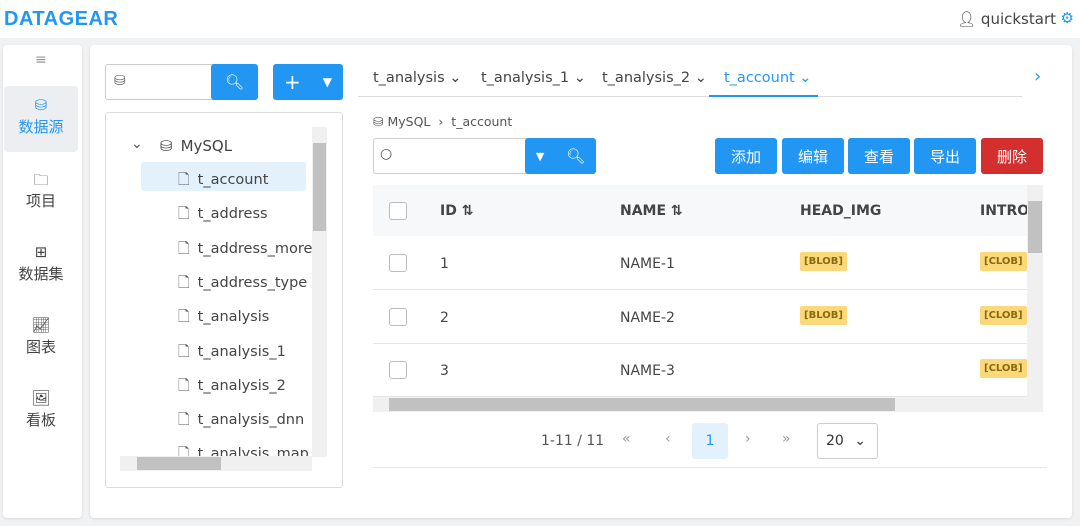  I want to click on sidebar-item-dashboard: 🖼︎ 看板, so click(41, 412).